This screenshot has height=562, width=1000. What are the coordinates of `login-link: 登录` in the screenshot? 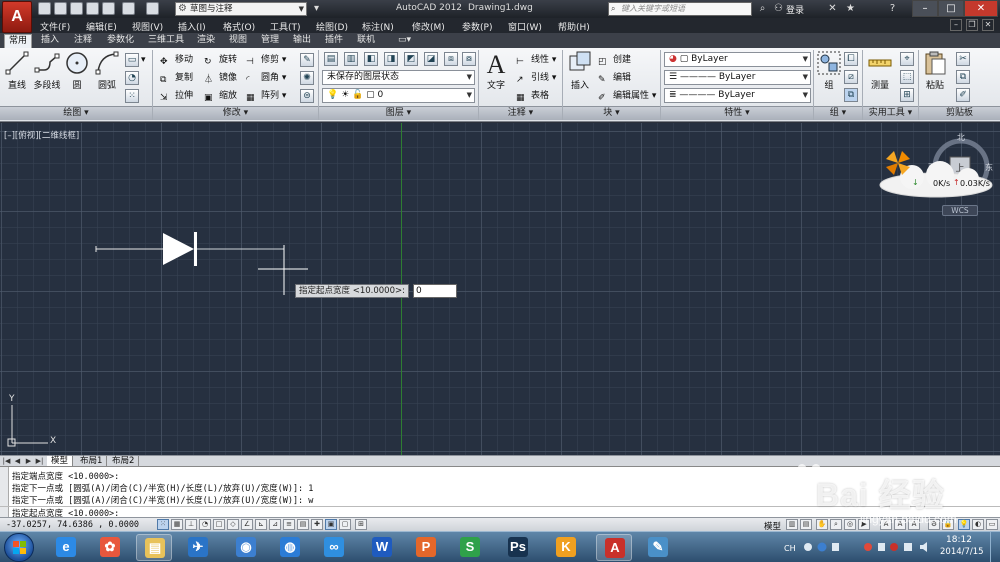 It's located at (795, 9).